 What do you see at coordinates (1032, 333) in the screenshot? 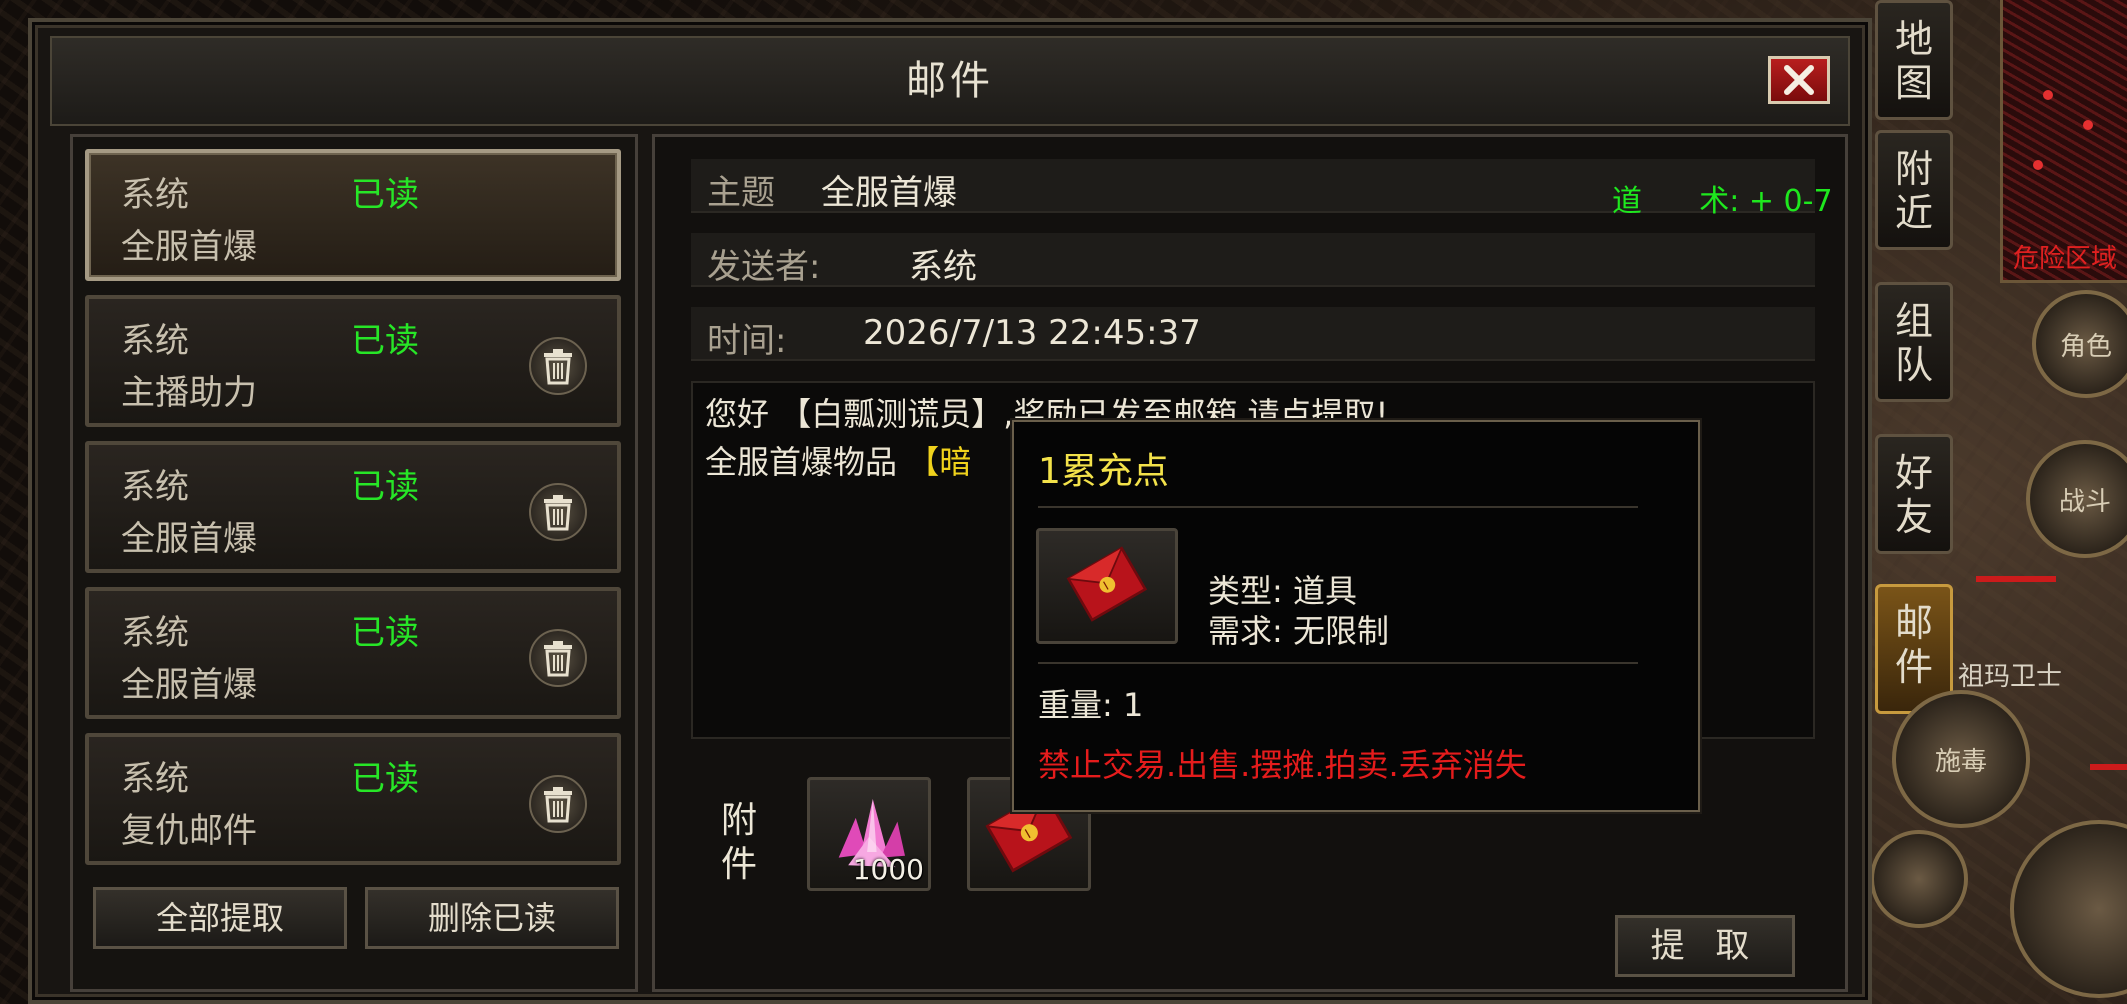
I see `time-value: 2026/7/13 22:45:37` at bounding box center [1032, 333].